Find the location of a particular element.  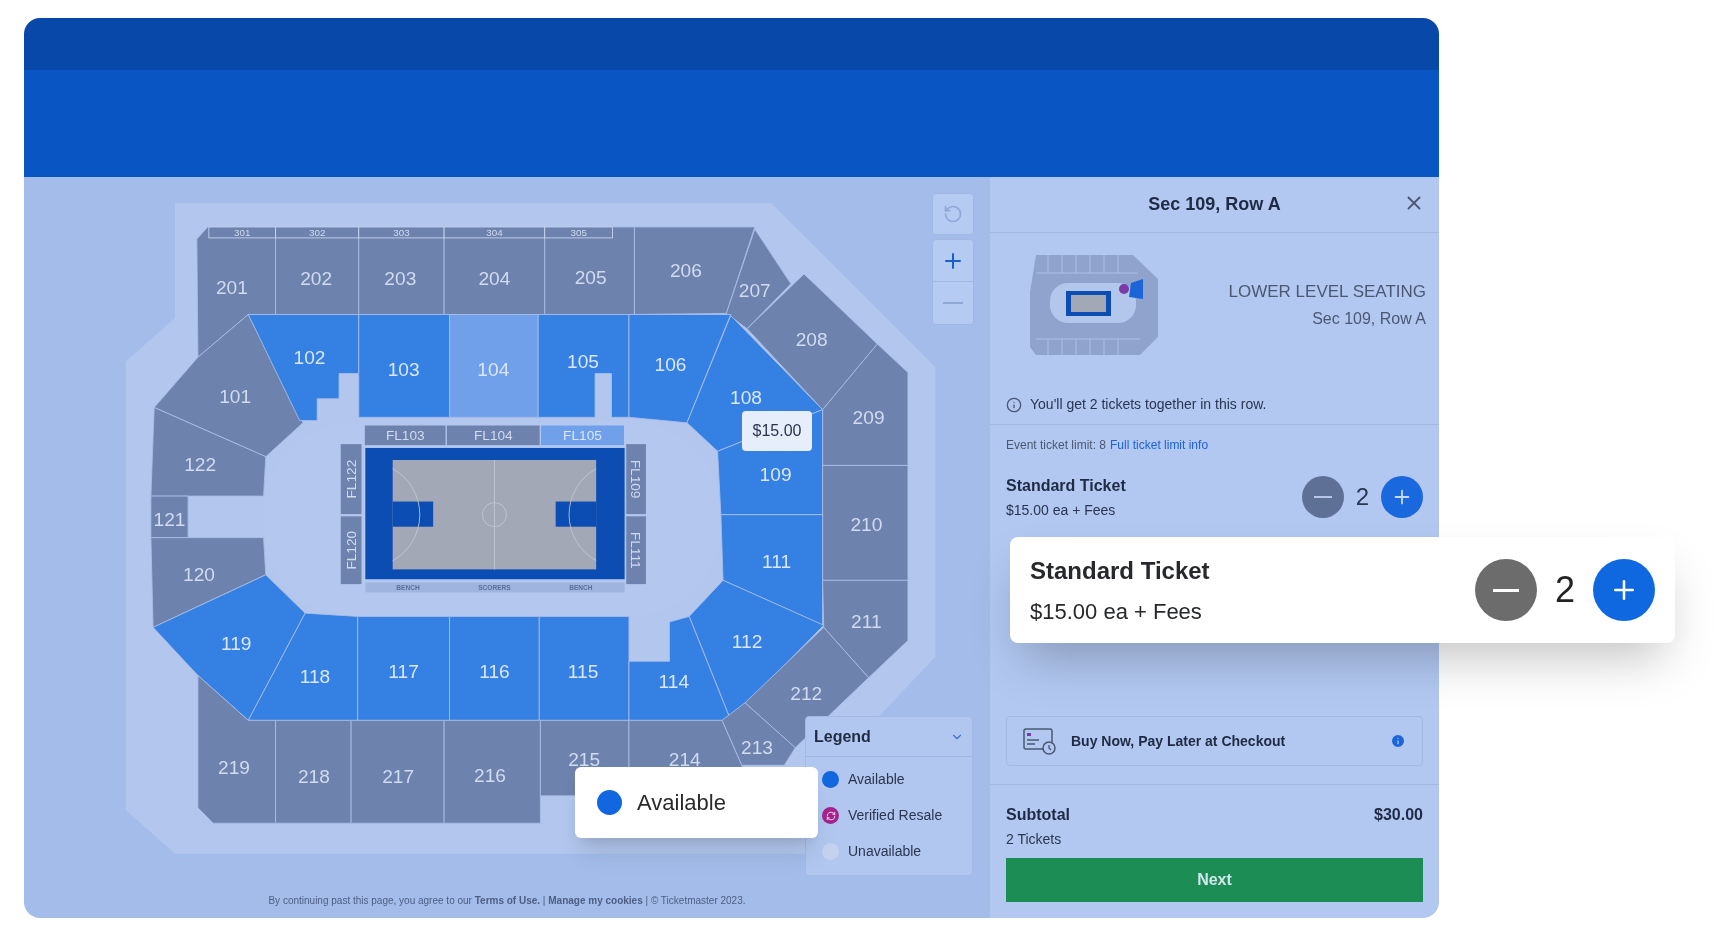

seat-location: Sec 109, Row A is located at coordinates (1369, 318).